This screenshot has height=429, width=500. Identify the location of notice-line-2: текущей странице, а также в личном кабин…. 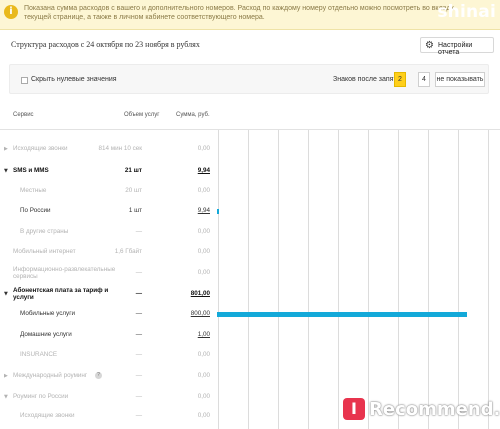
(144, 17).